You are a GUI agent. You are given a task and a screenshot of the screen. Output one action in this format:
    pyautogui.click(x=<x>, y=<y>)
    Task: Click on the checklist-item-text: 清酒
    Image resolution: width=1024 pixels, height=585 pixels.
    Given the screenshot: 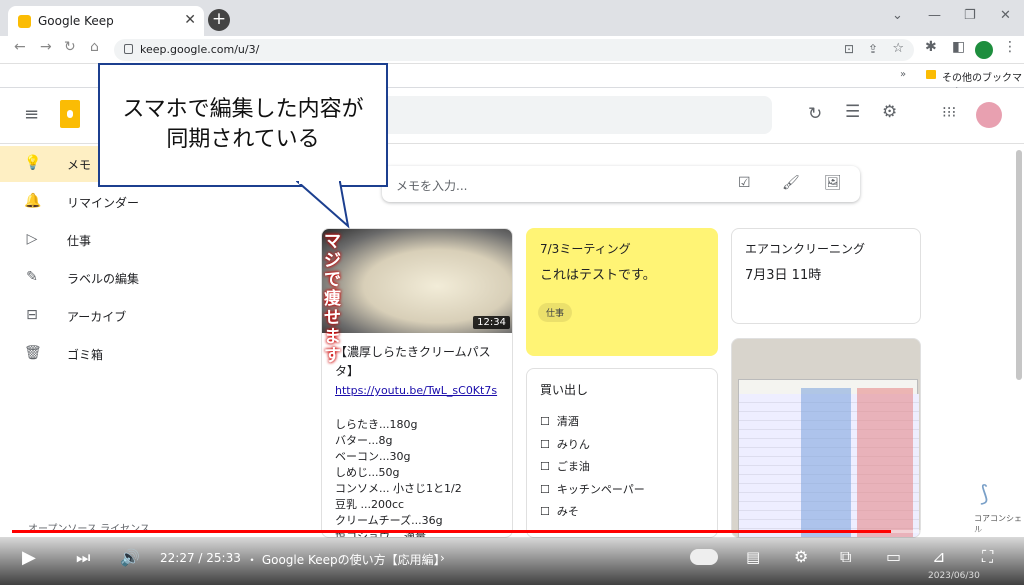 What is the action you would take?
    pyautogui.click(x=567, y=421)
    